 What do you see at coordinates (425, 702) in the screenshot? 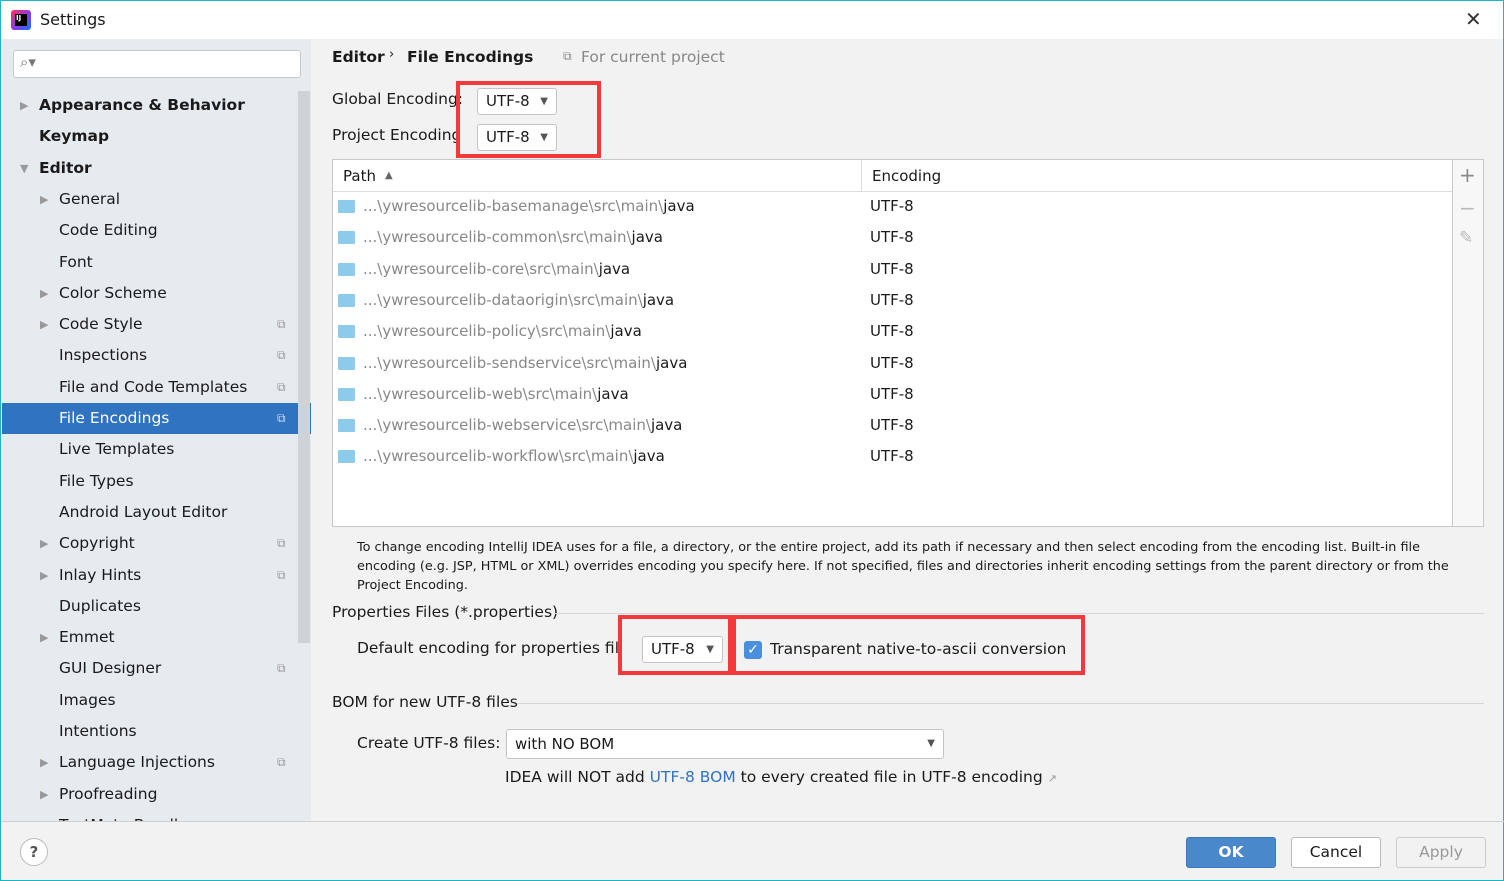
I see `bom-section-title: BOM for new UTF-8 files` at bounding box center [425, 702].